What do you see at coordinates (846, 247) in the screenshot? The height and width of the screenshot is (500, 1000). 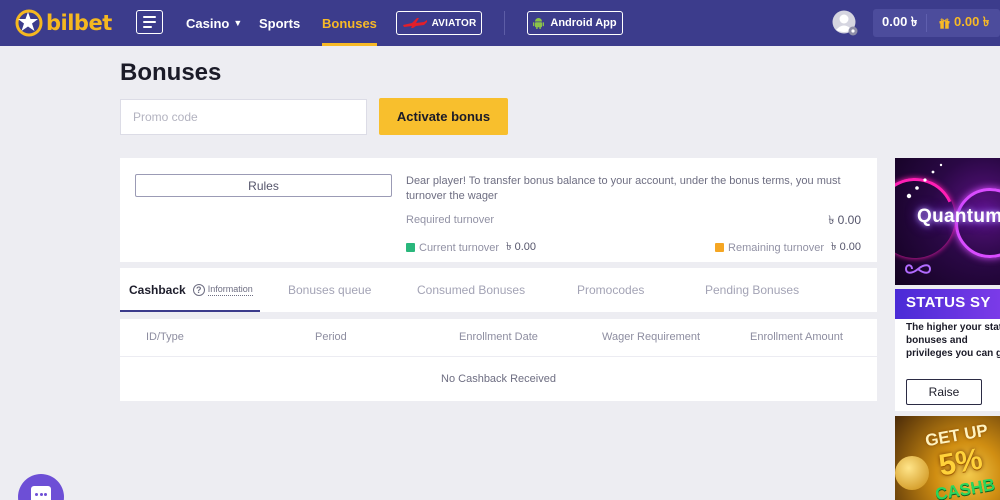 I see `remaining-turnover-value: ৳ 0.00` at bounding box center [846, 247].